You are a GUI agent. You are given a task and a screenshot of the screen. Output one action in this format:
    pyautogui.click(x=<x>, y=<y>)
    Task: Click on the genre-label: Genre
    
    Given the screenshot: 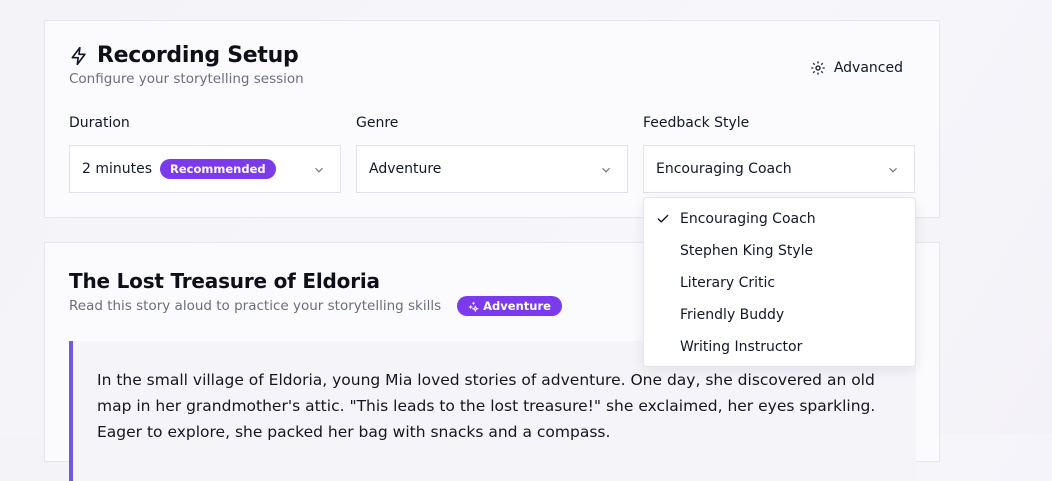 What is the action you would take?
    pyautogui.click(x=377, y=123)
    